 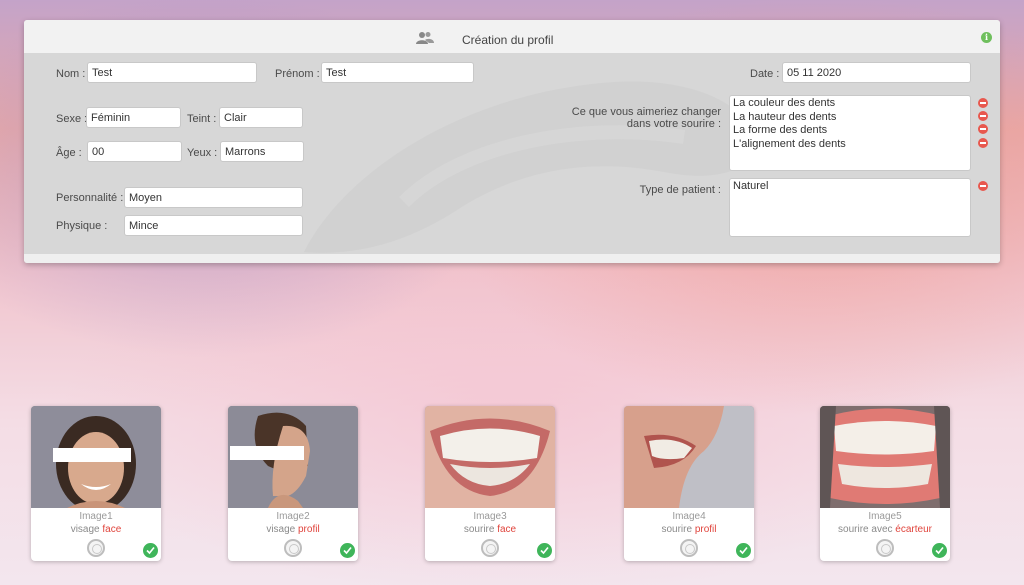 I want to click on list-item: La forme des dents, so click(x=780, y=130).